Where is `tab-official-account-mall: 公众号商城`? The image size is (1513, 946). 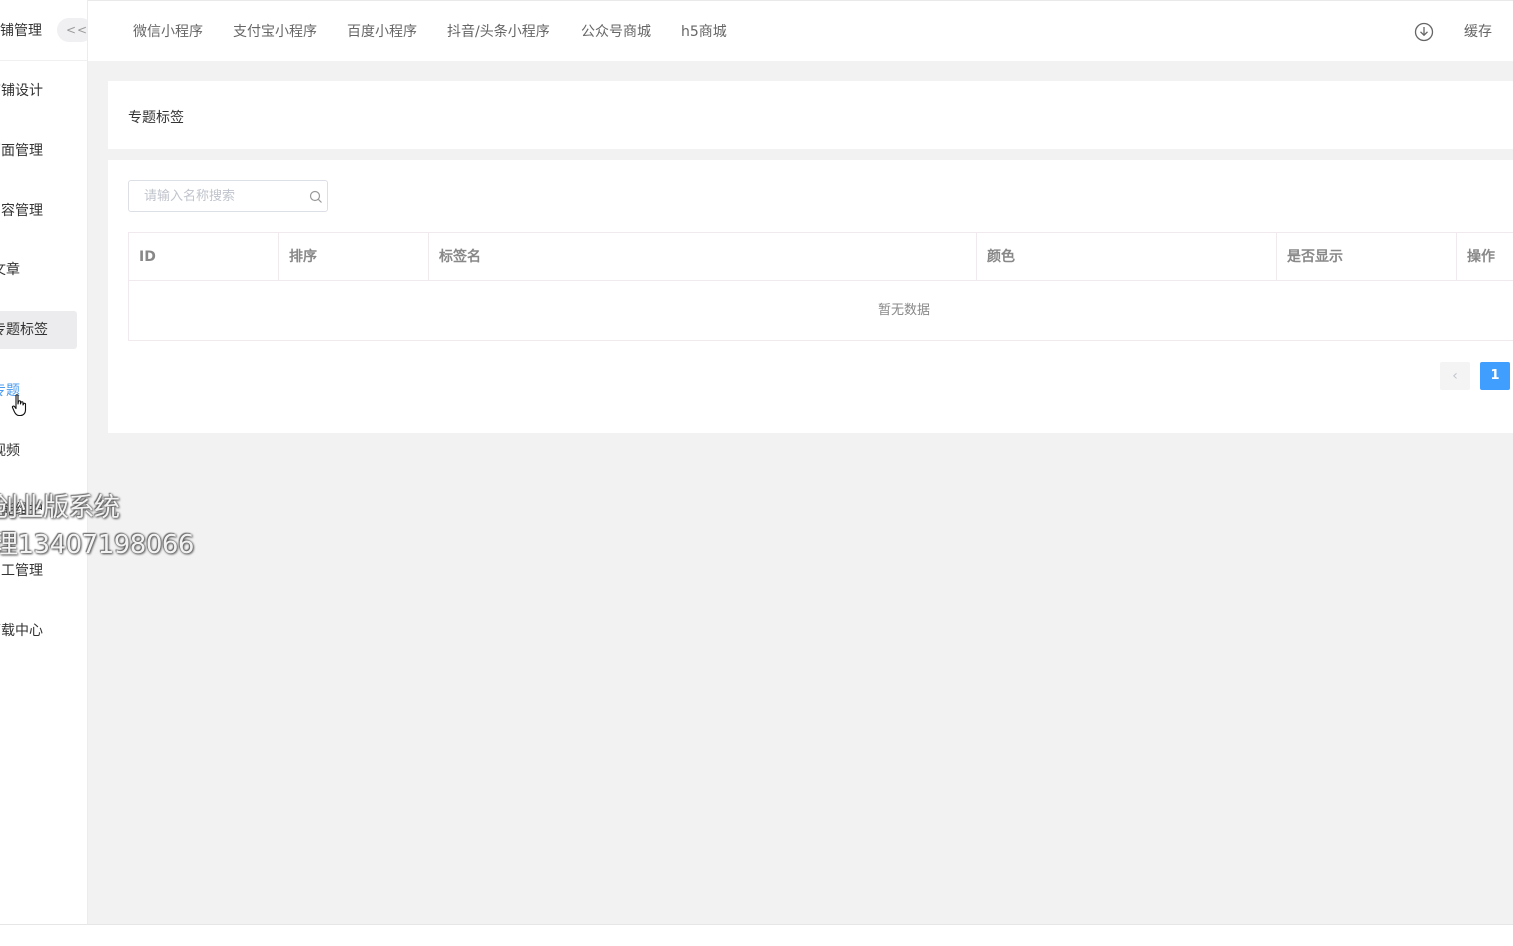
tab-official-account-mall: 公众号商城 is located at coordinates (616, 31).